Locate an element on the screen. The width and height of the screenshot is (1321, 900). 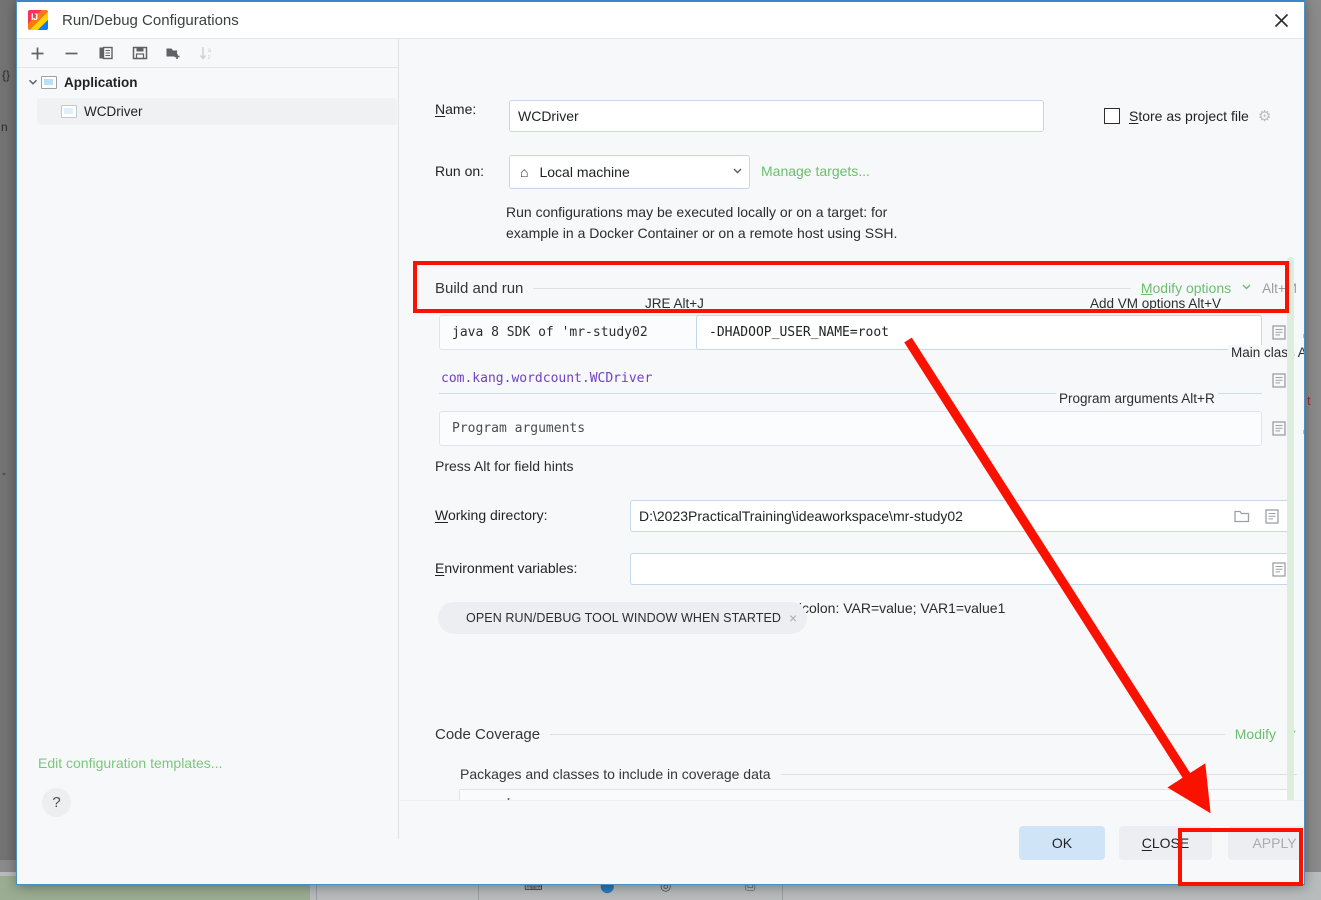
chip-label: OPEN RUN/DEBUG TOOL WINDOW WHEN STARTED is located at coordinates (624, 618).